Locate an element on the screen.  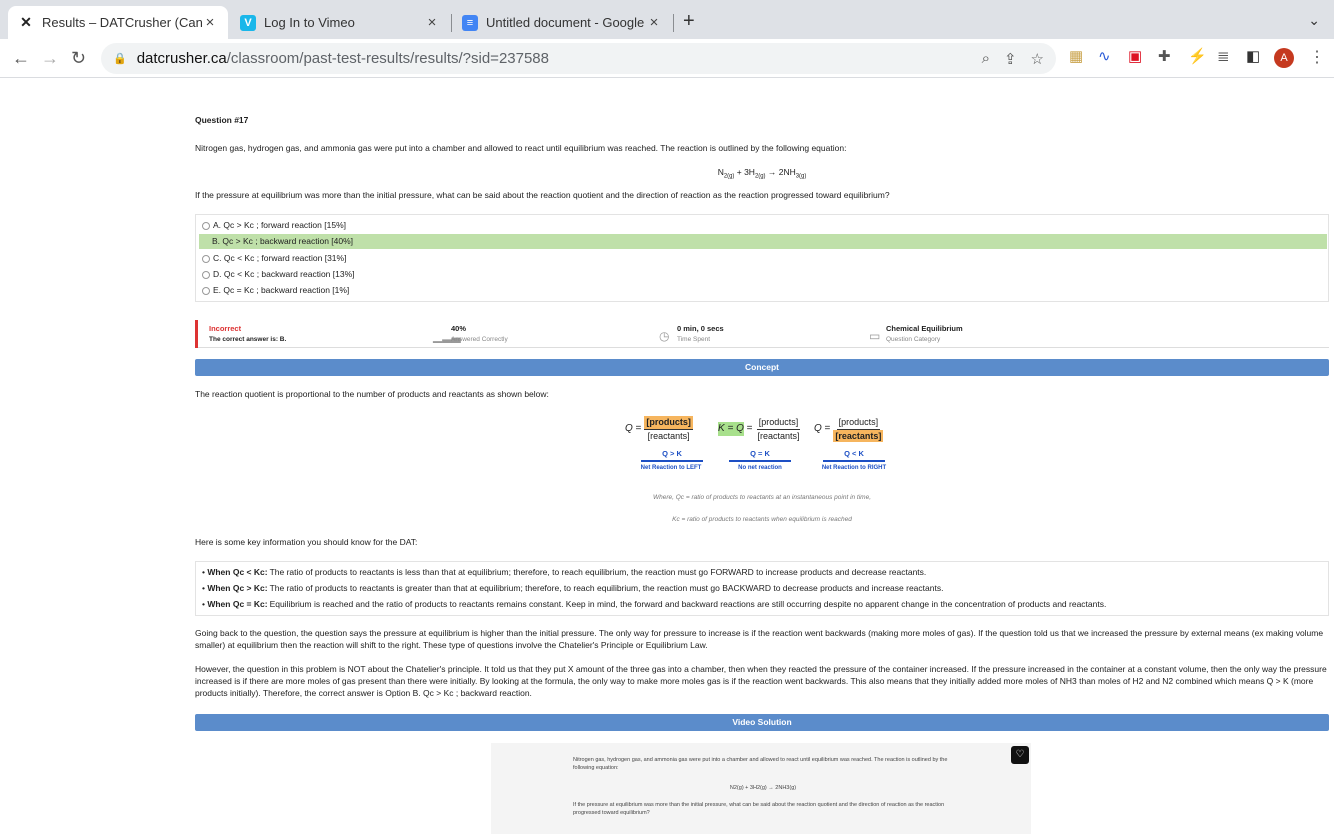
q-eq-k-expression: K = Q = [products] [reactants] is located at coordinates (759, 429).